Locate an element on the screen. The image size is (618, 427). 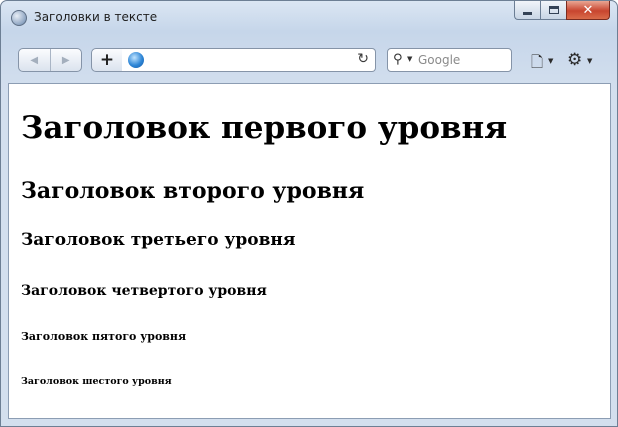
back-arrow-icon: ◀ is located at coordinates (34, 60).